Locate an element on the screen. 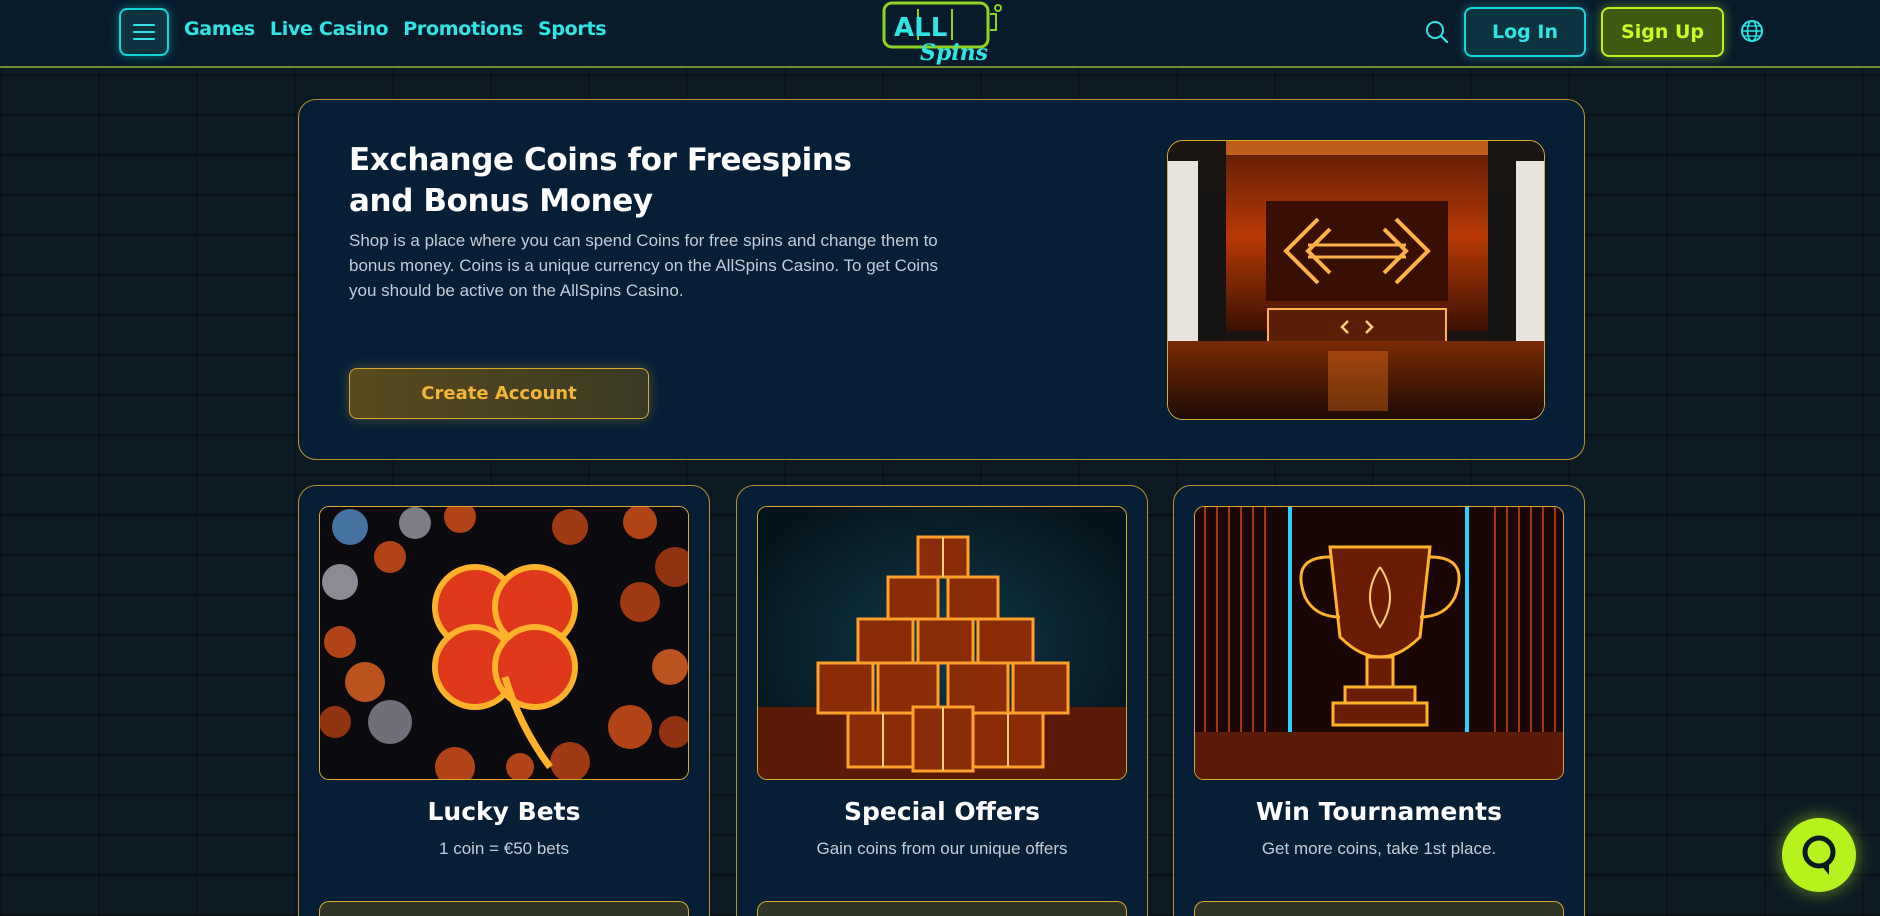 The image size is (1880, 916). main-nav: Games Live Casino Promotions Sports is located at coordinates (395, 29).